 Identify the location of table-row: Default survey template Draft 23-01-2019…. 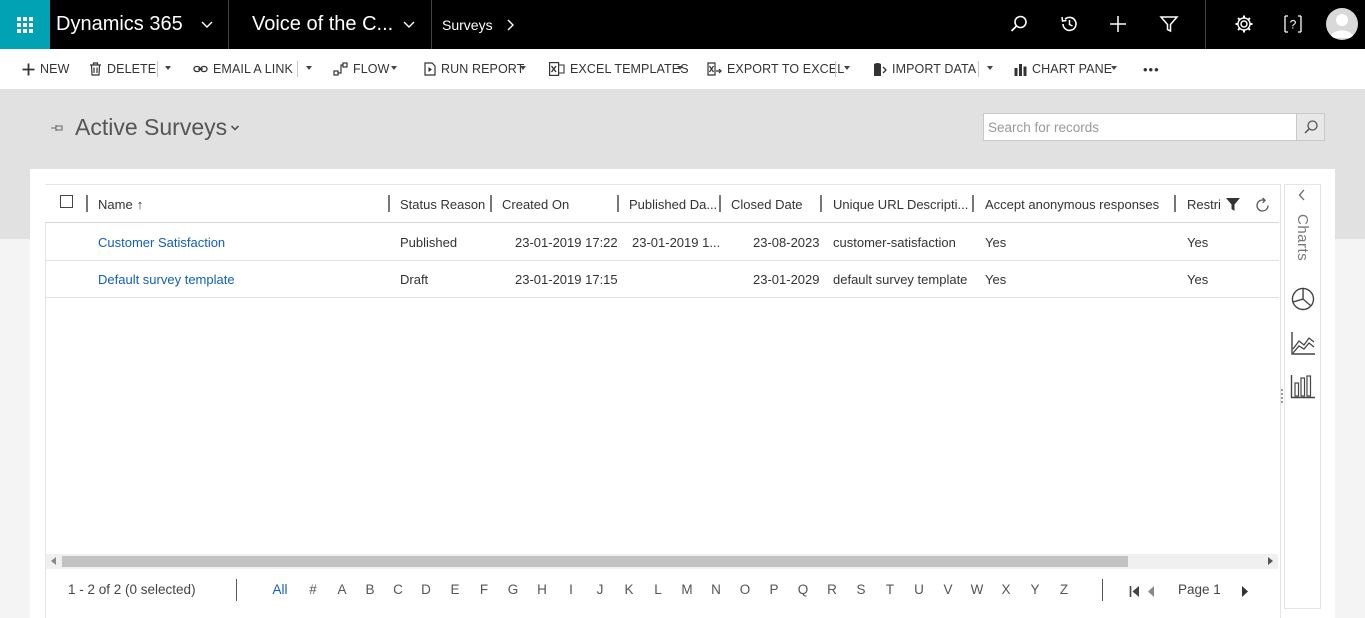
(662, 279).